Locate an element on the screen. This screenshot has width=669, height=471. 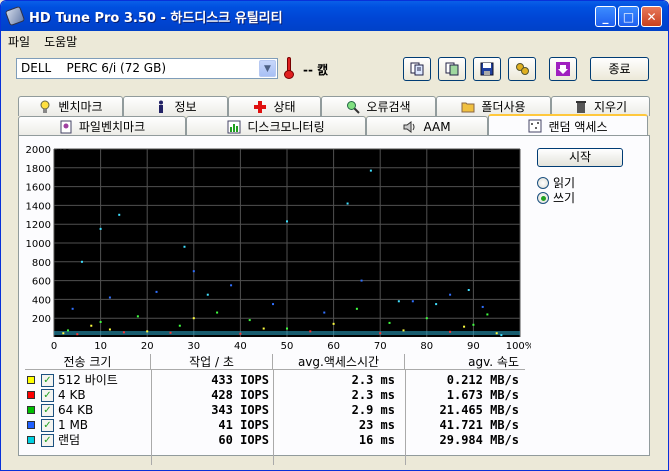
lightbulb-icon is located at coordinates (45, 106).